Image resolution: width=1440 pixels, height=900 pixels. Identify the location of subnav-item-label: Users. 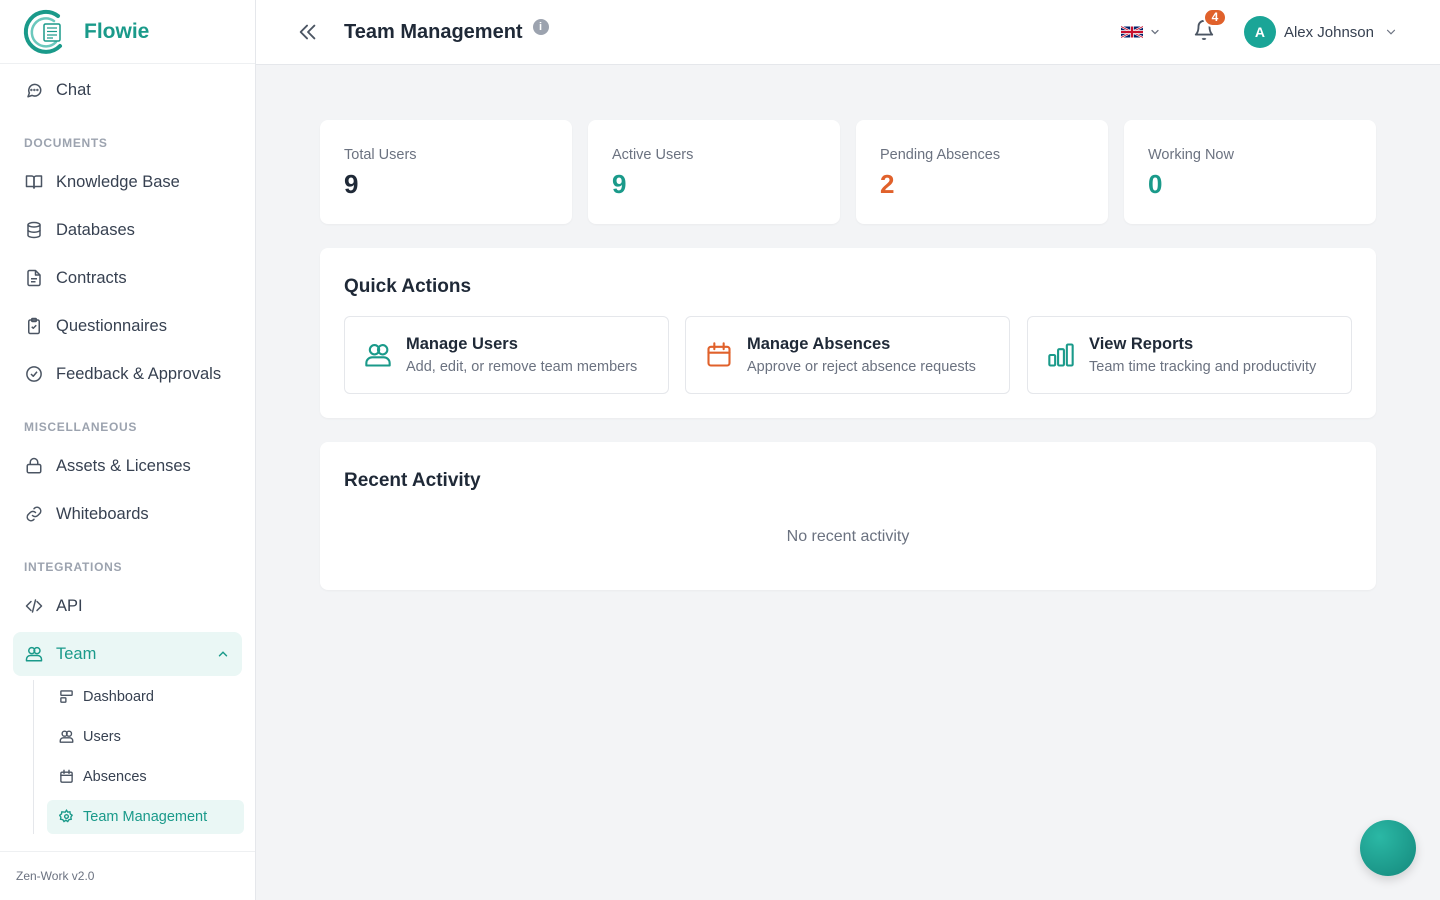
(102, 737).